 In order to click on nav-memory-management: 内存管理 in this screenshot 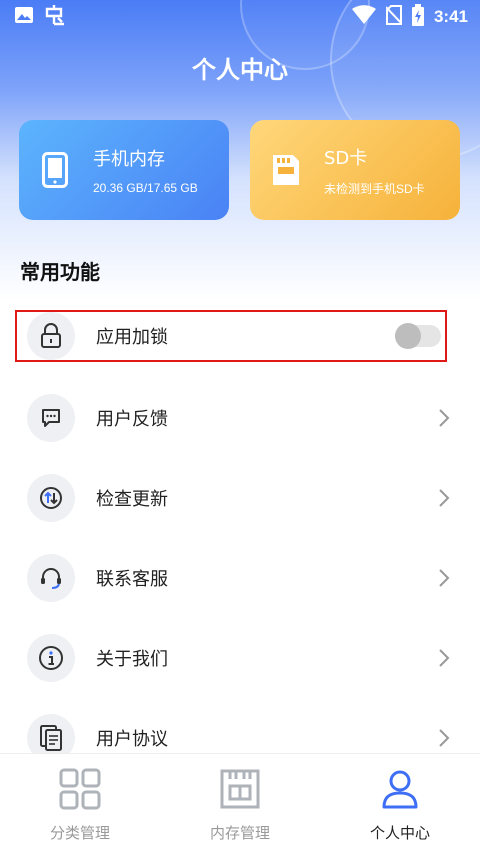, I will do `click(240, 805)`.